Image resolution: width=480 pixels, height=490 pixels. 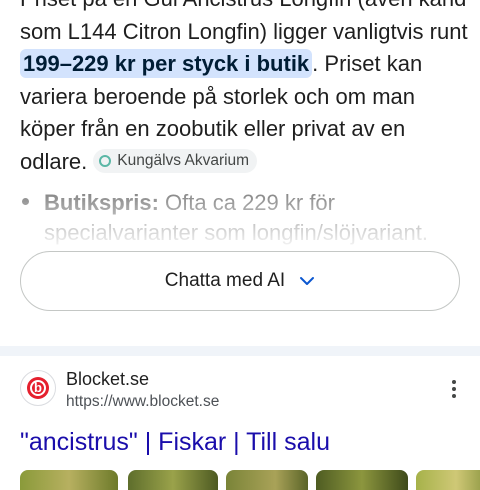 I want to click on overview-line-4: variera beroende på storlek och om man, so click(x=217, y=96).